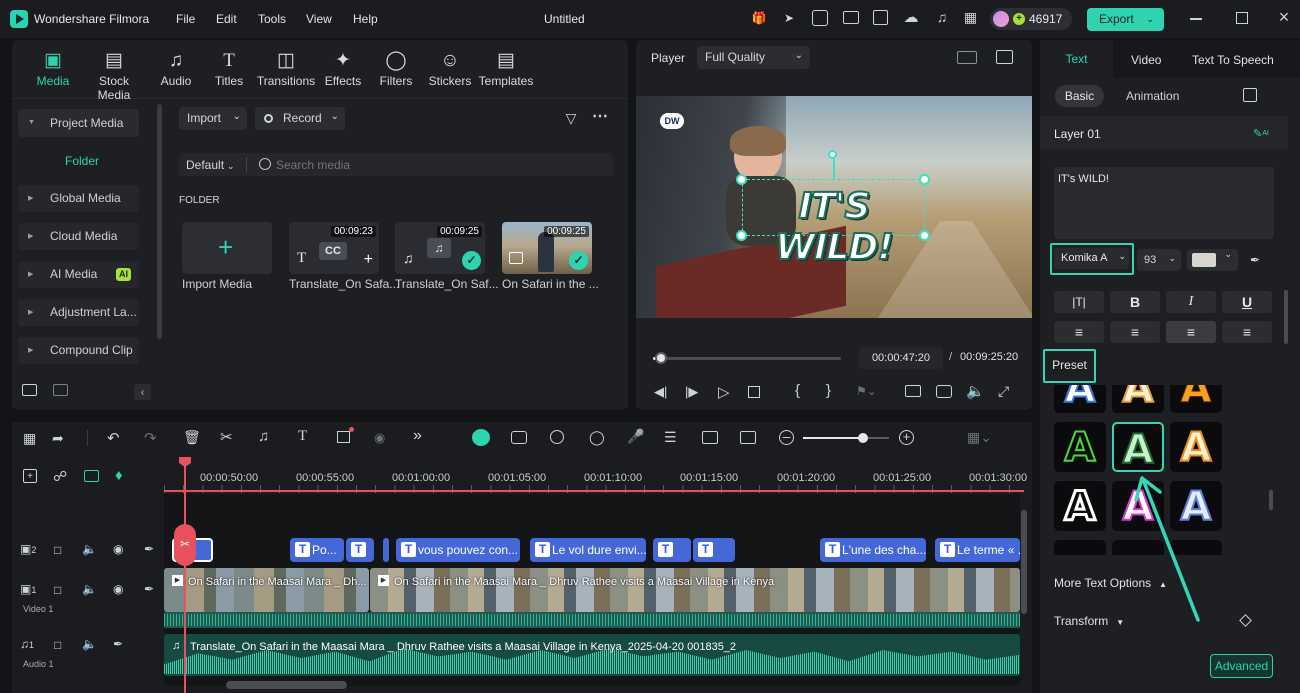  I want to click on eye-icon: ◉, so click(118, 549).